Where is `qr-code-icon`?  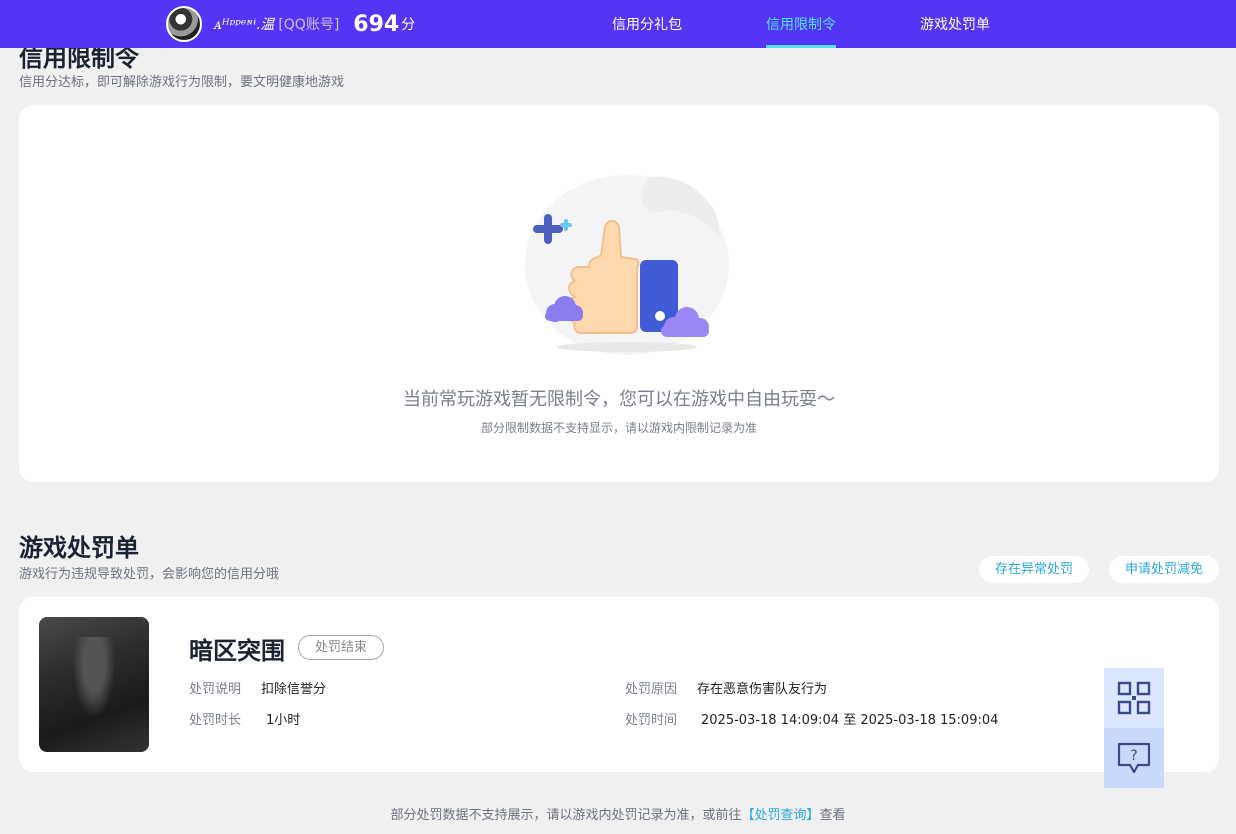 qr-code-icon is located at coordinates (1134, 698).